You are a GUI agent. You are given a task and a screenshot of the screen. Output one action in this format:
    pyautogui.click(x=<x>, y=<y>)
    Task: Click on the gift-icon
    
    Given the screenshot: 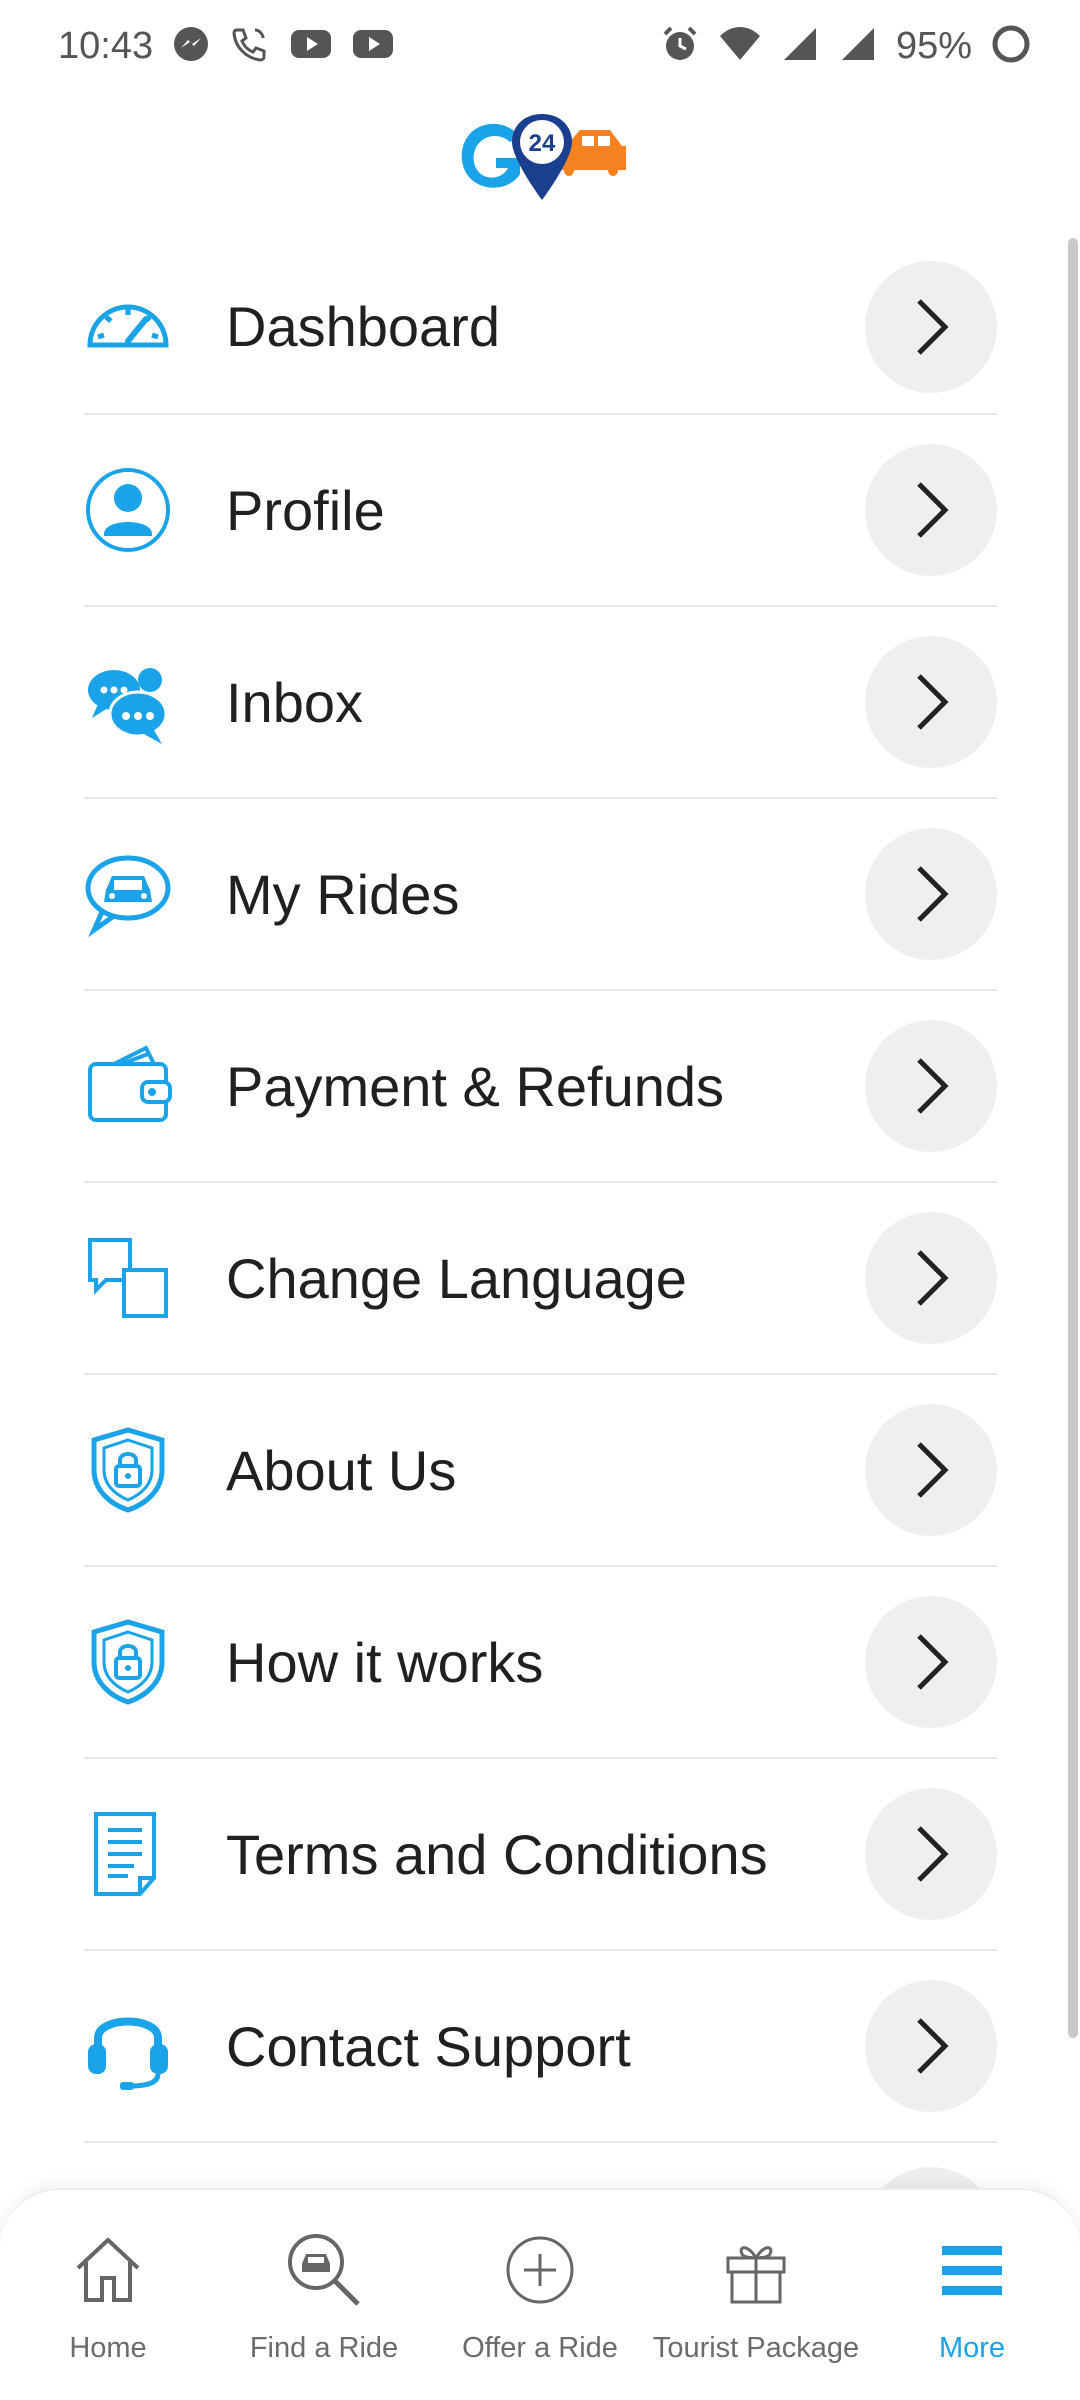 What is the action you would take?
    pyautogui.click(x=756, y=2270)
    